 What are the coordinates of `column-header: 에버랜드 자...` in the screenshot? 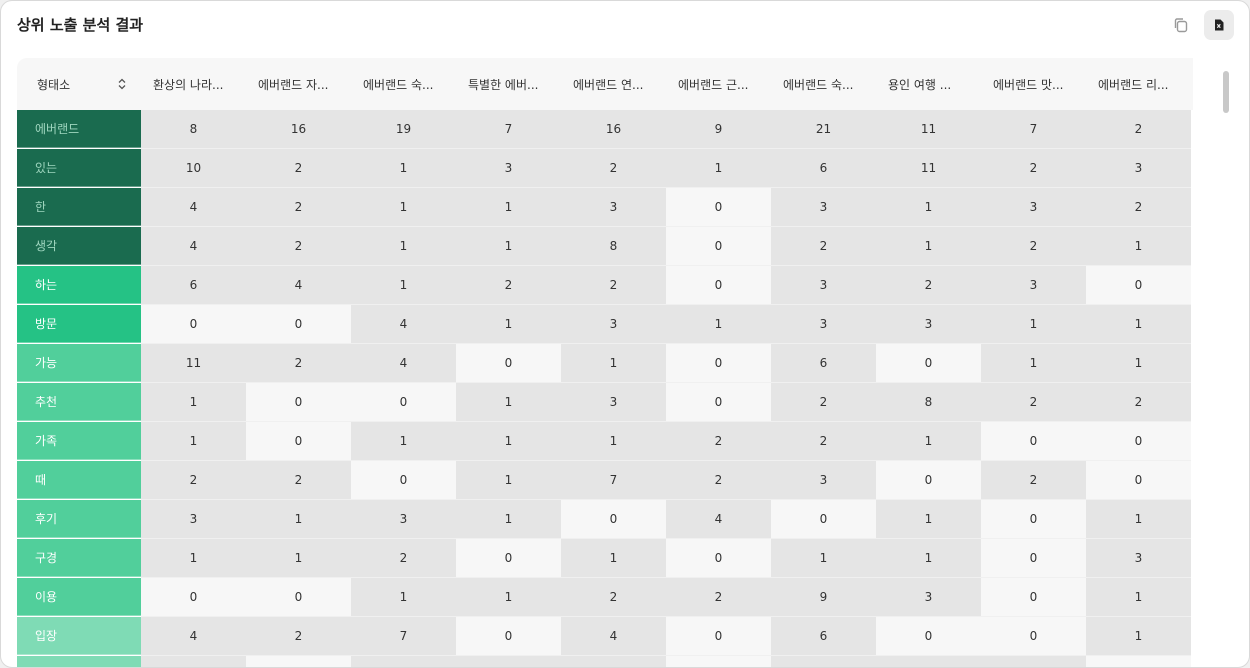 It's located at (303, 84).